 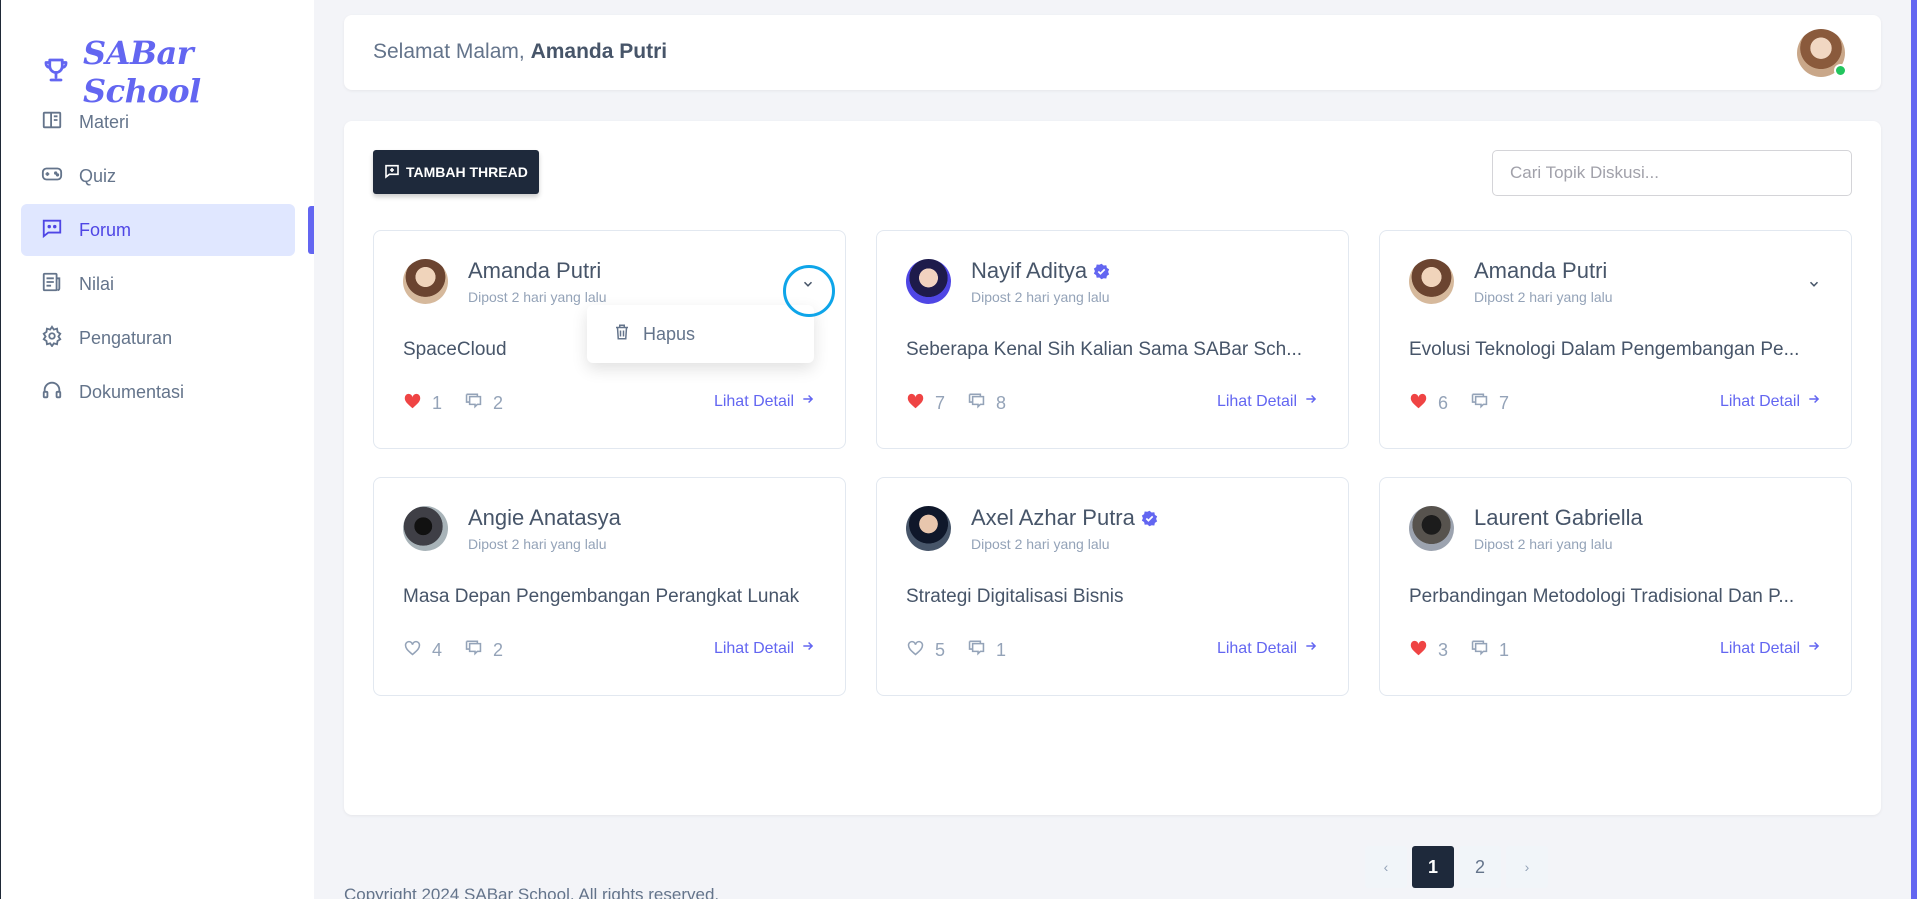 What do you see at coordinates (1504, 402) in the screenshot?
I see `comment-count-value: 7` at bounding box center [1504, 402].